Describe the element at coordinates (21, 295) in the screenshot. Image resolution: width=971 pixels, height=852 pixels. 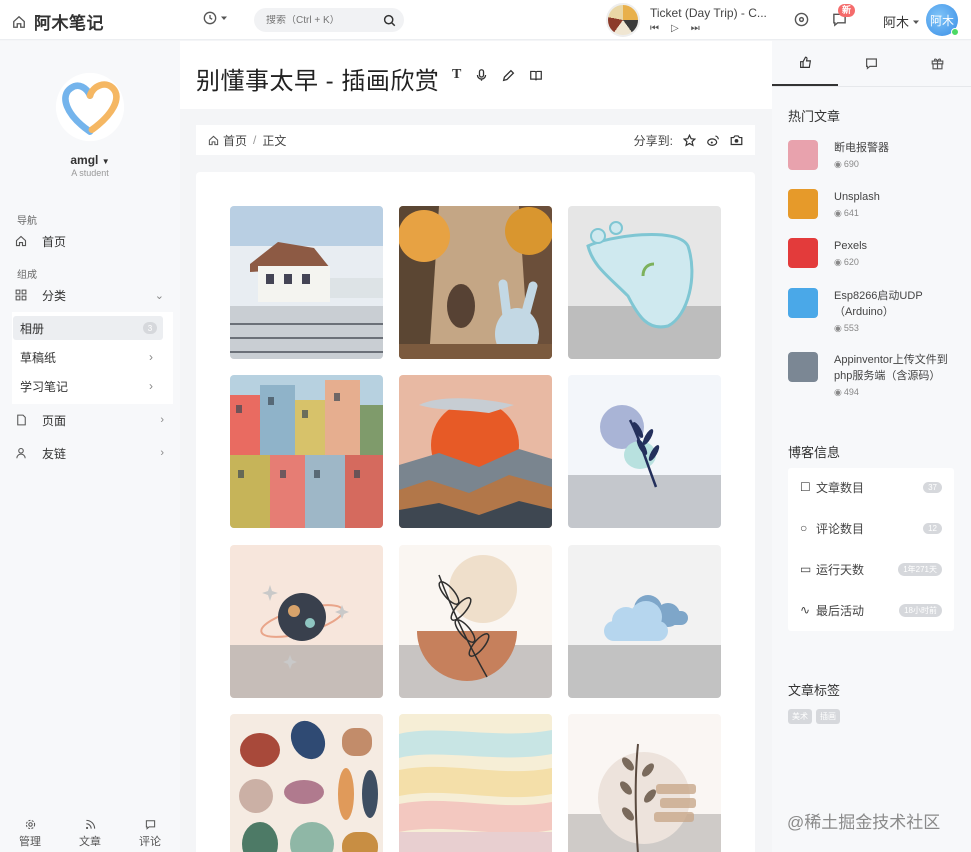
I see `grid-icon` at that location.